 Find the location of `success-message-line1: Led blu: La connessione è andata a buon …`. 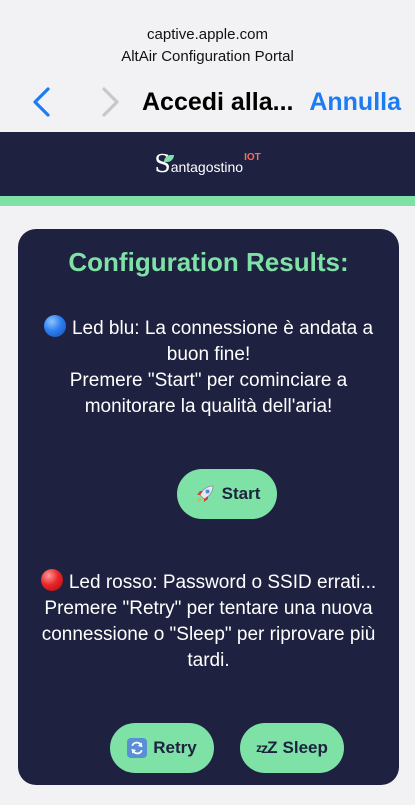

success-message-line1: Led blu: La connessione è andata a buon … is located at coordinates (222, 341).